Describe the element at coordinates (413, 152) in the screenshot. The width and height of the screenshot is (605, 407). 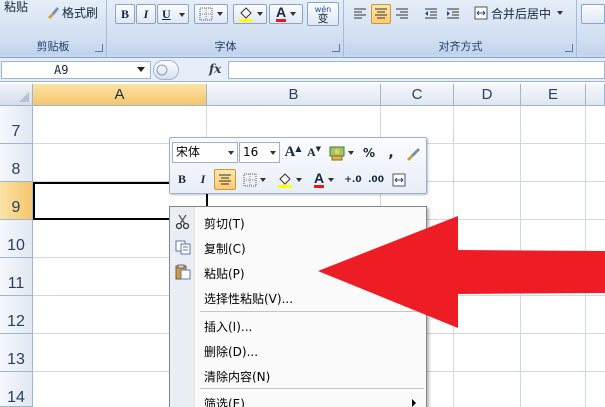
I see `format-painter-mini-button` at that location.